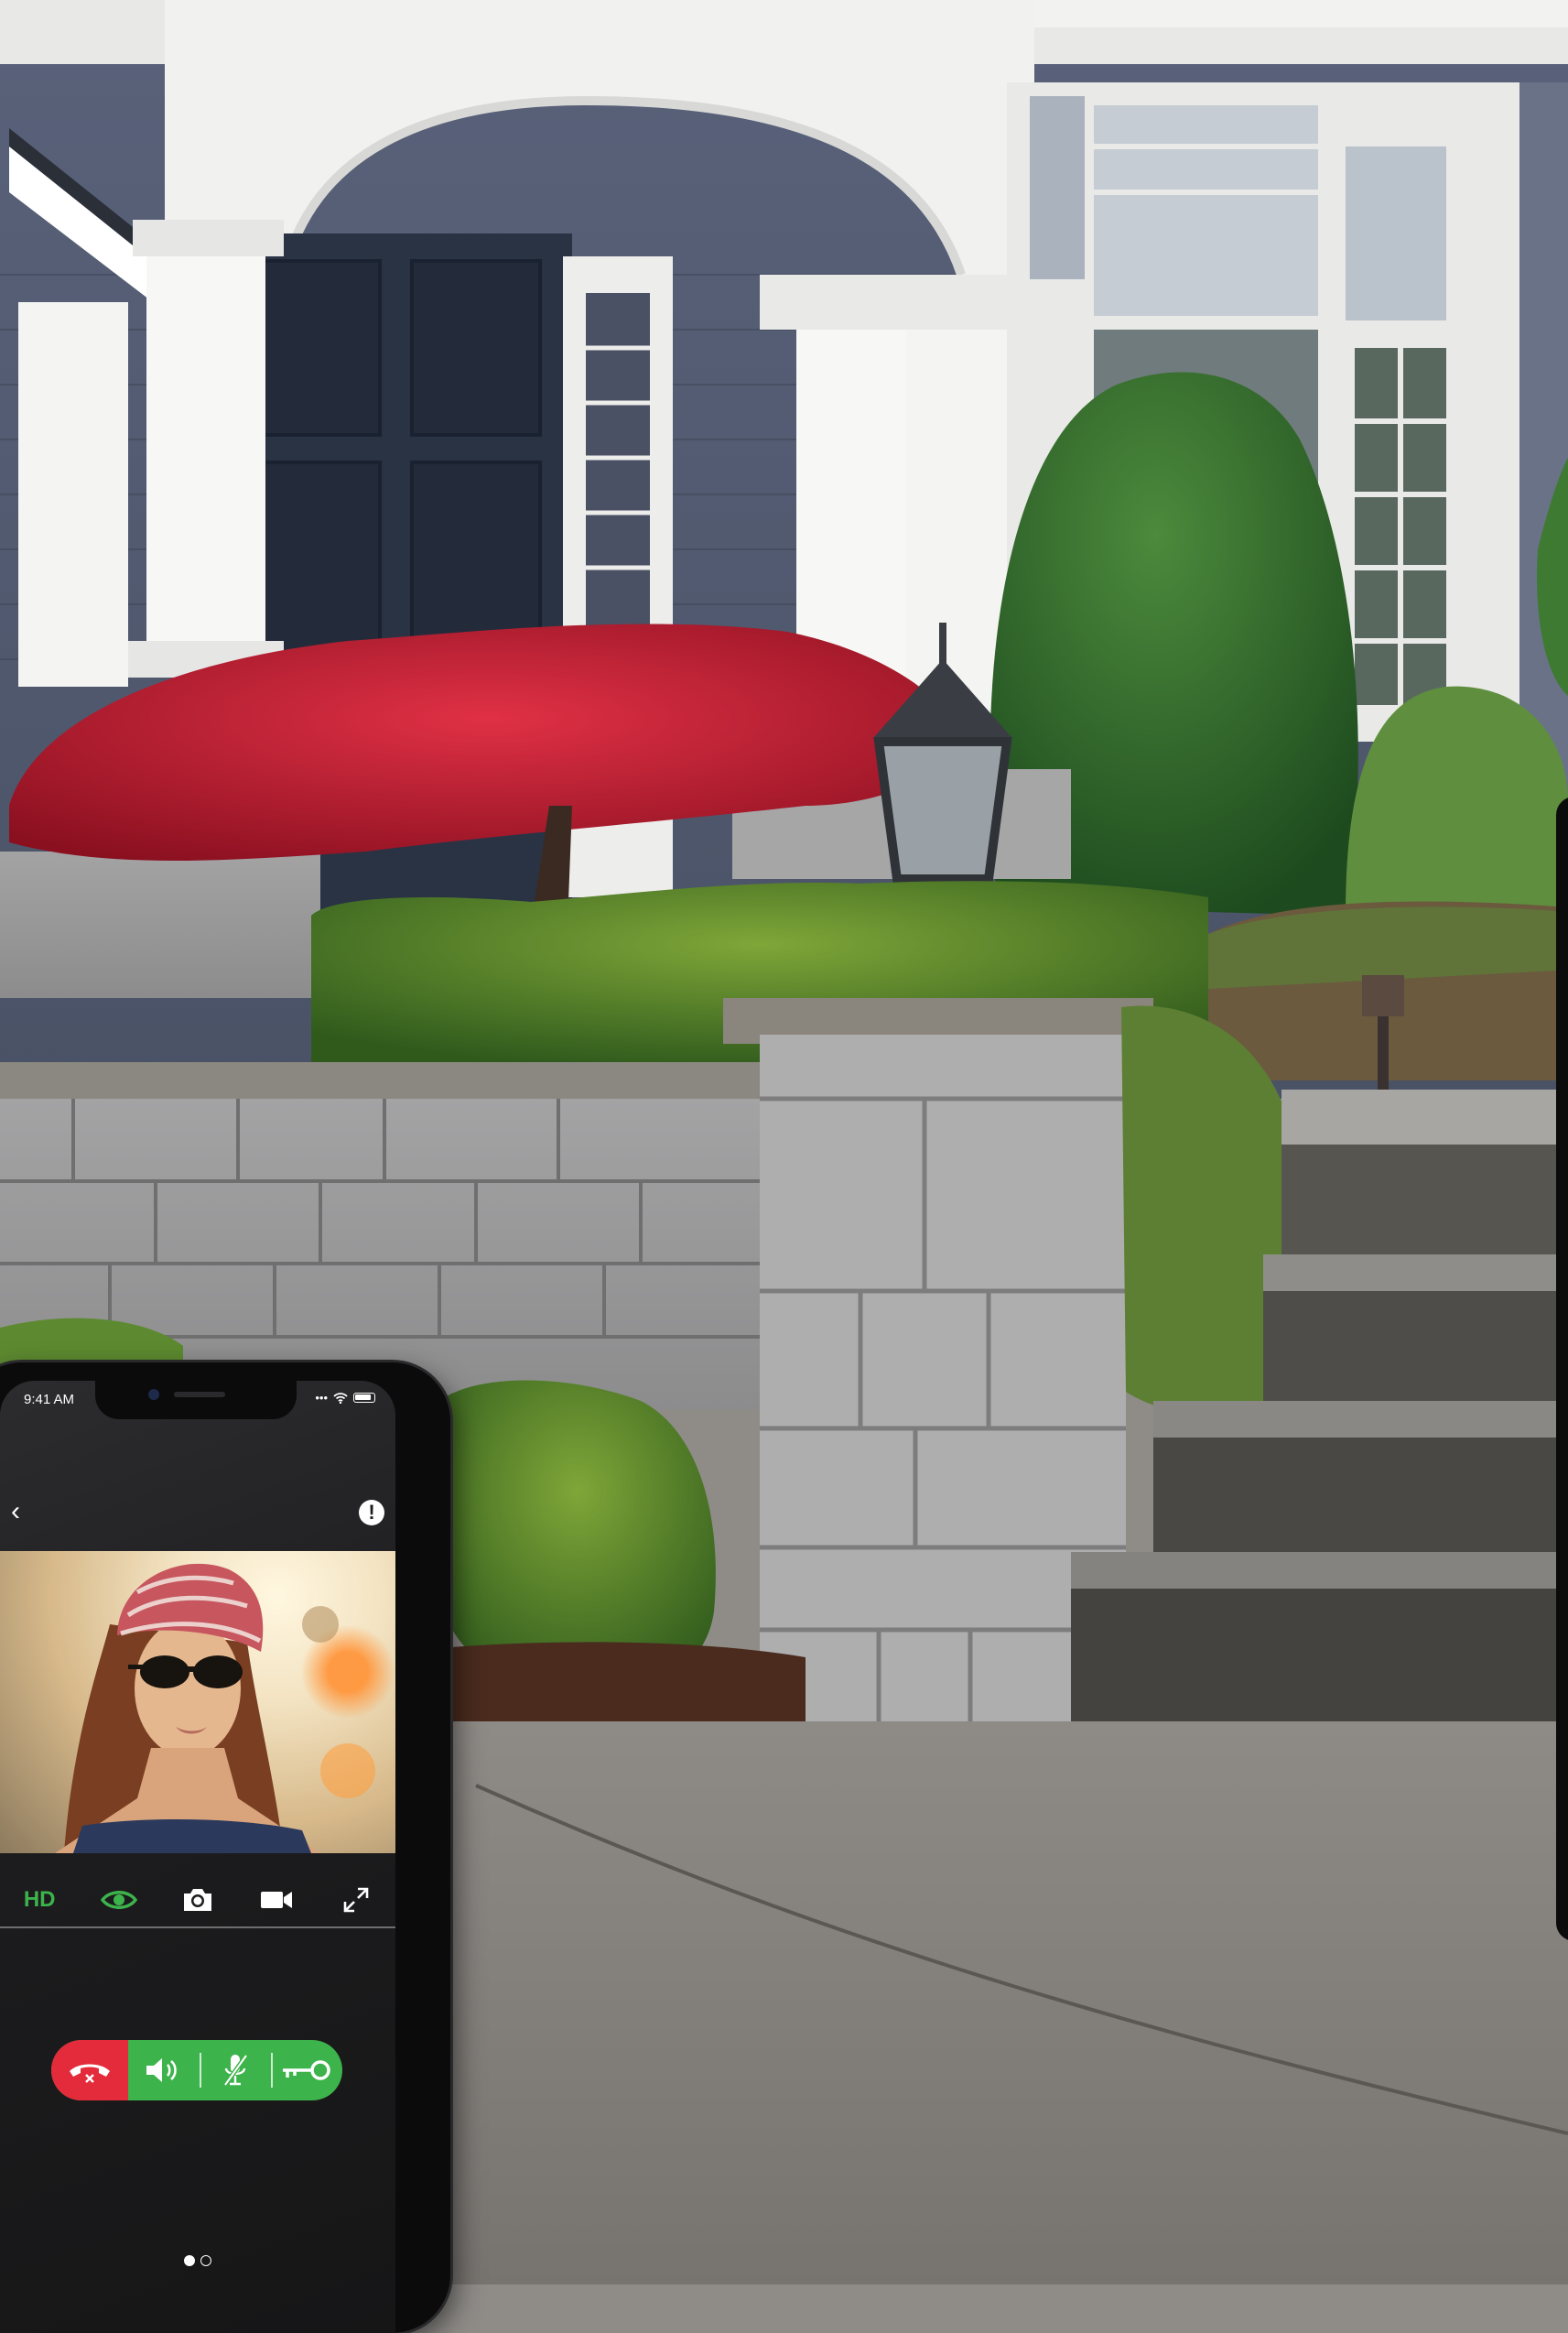  I want to click on hd-button: HD, so click(40, 1900).